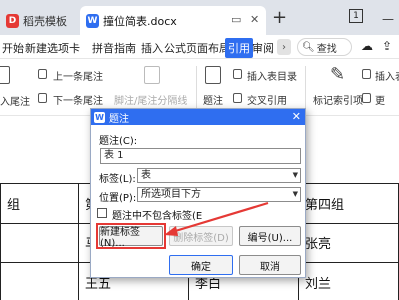  I want to click on insert-index-button: 插入表, so click(387, 75).